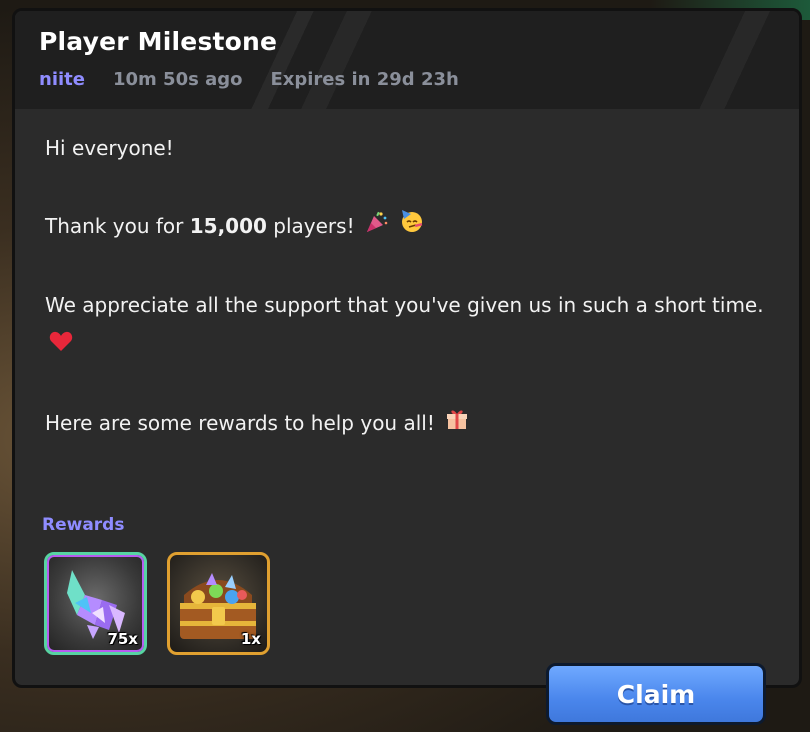  What do you see at coordinates (83, 525) in the screenshot?
I see `rewards-label: Rewards` at bounding box center [83, 525].